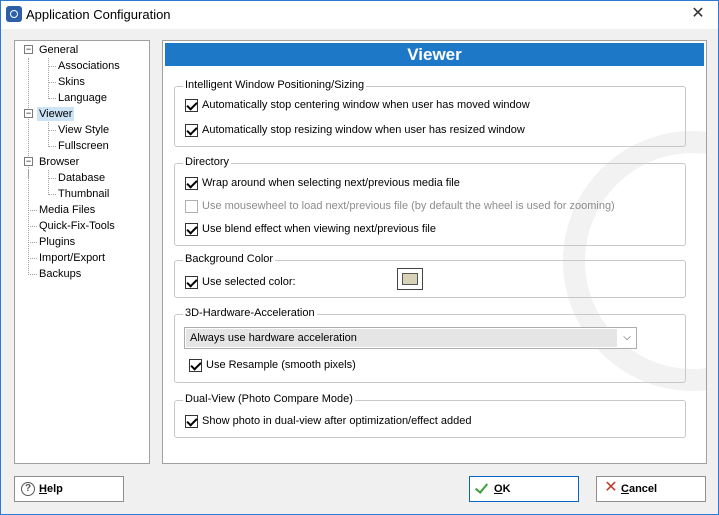  Describe the element at coordinates (269, 399) in the screenshot. I see `group-label: Dual-View (Photo Compare Mode)` at that location.